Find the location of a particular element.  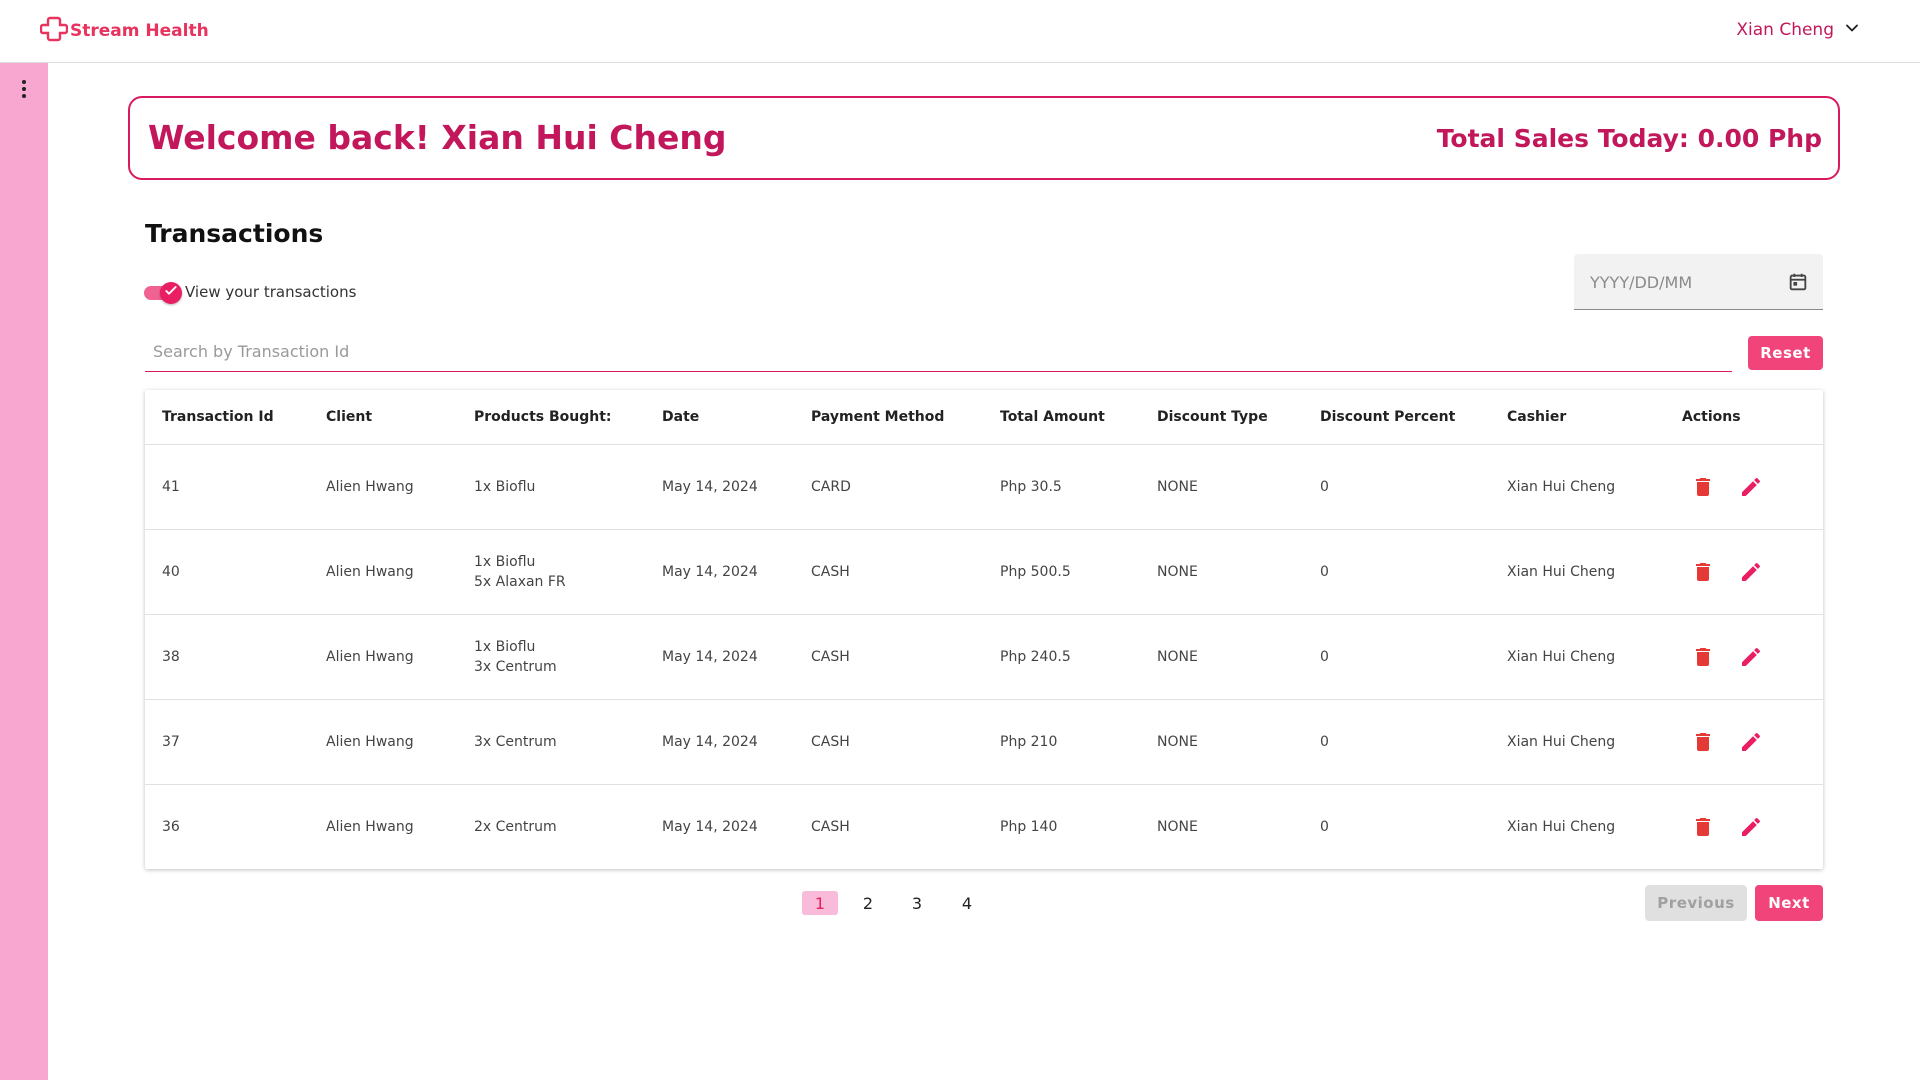

cell-total-amount: Php 240.5 is located at coordinates (1035, 657).